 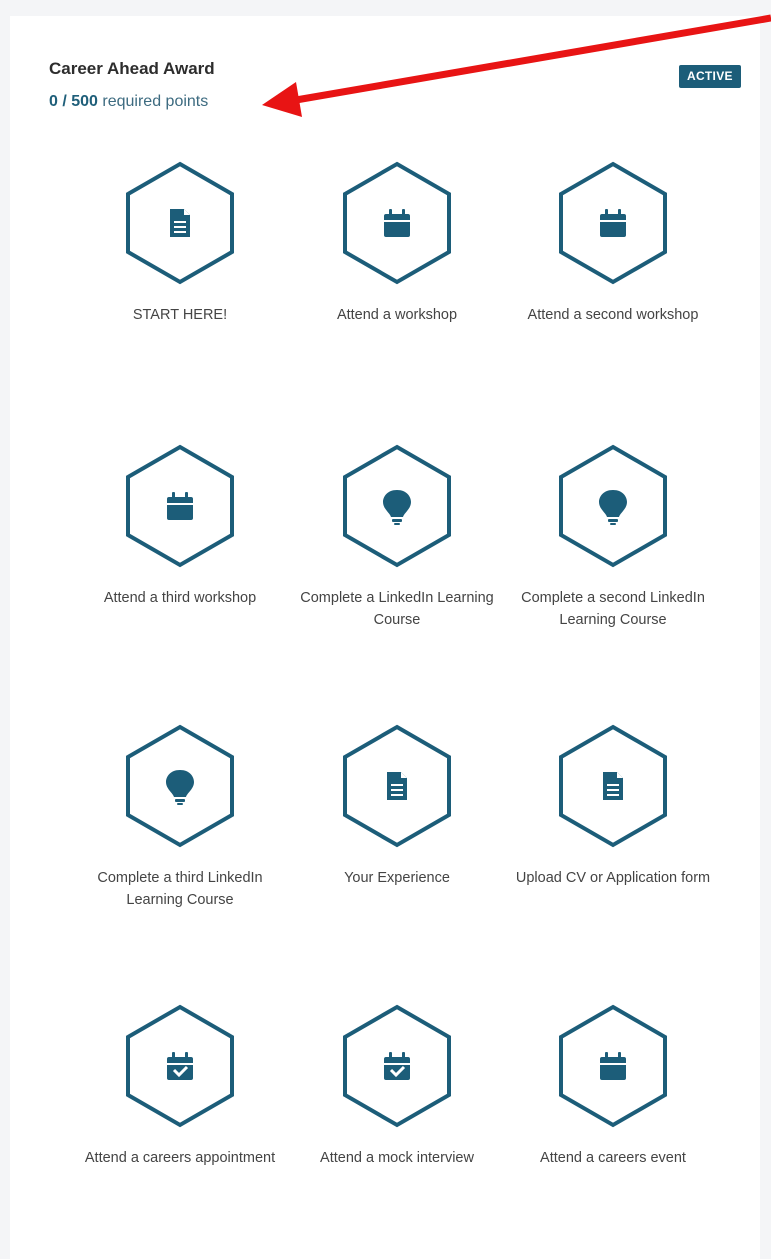 I want to click on badge-item: Attend a careers event, so click(x=613, y=1086).